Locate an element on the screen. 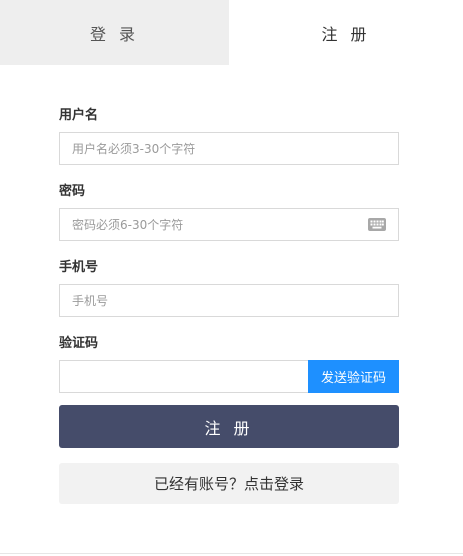 This screenshot has width=463, height=556. bottom-divider is located at coordinates (231, 553).